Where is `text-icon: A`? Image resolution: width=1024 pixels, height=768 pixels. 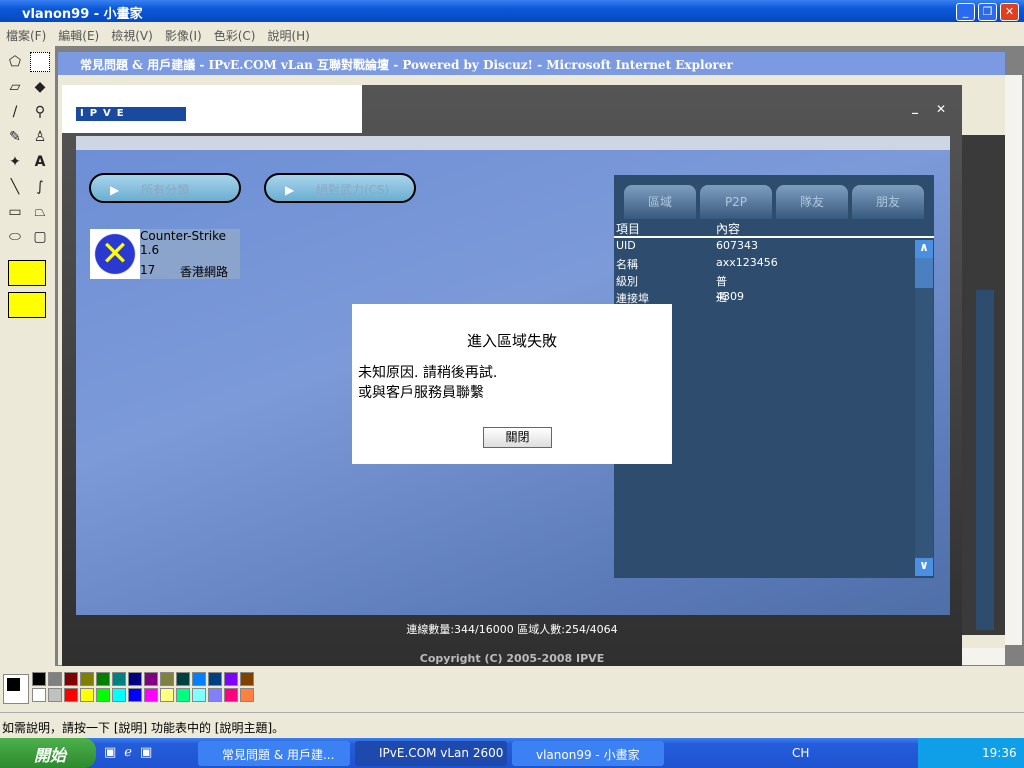 text-icon: A is located at coordinates (40, 162).